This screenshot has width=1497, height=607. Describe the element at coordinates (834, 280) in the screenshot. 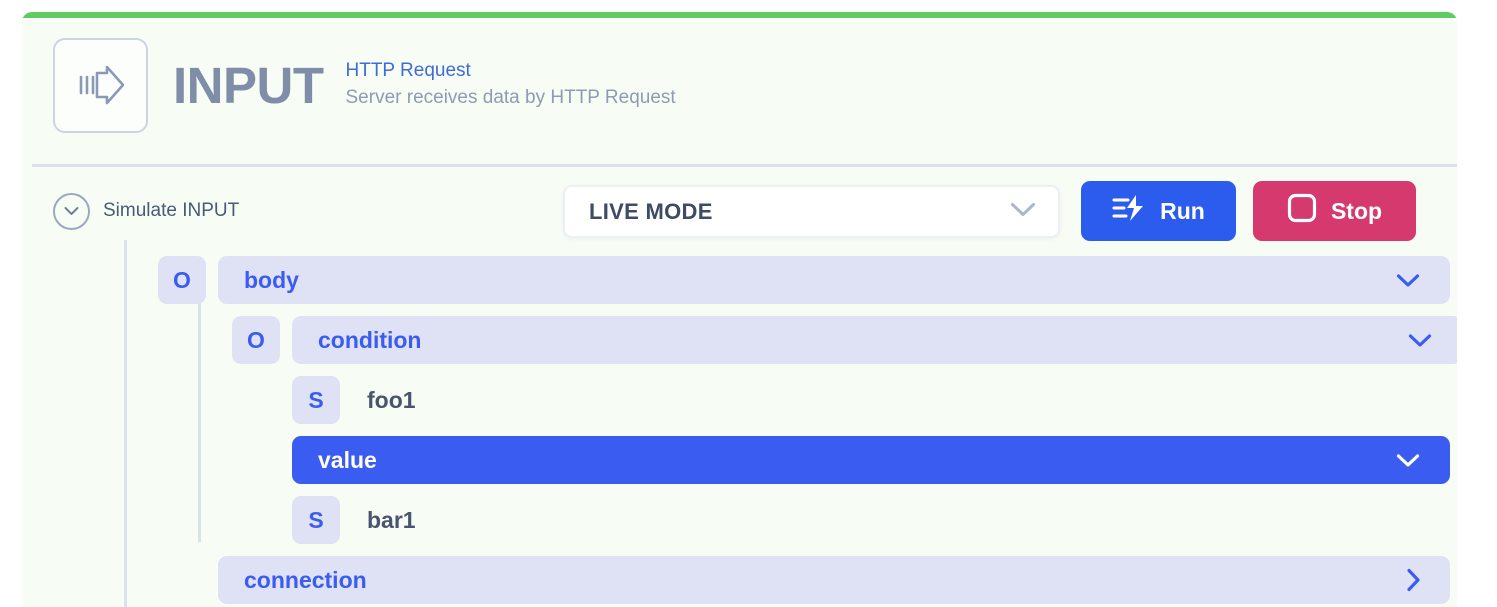

I see `tree-row-body: body` at that location.